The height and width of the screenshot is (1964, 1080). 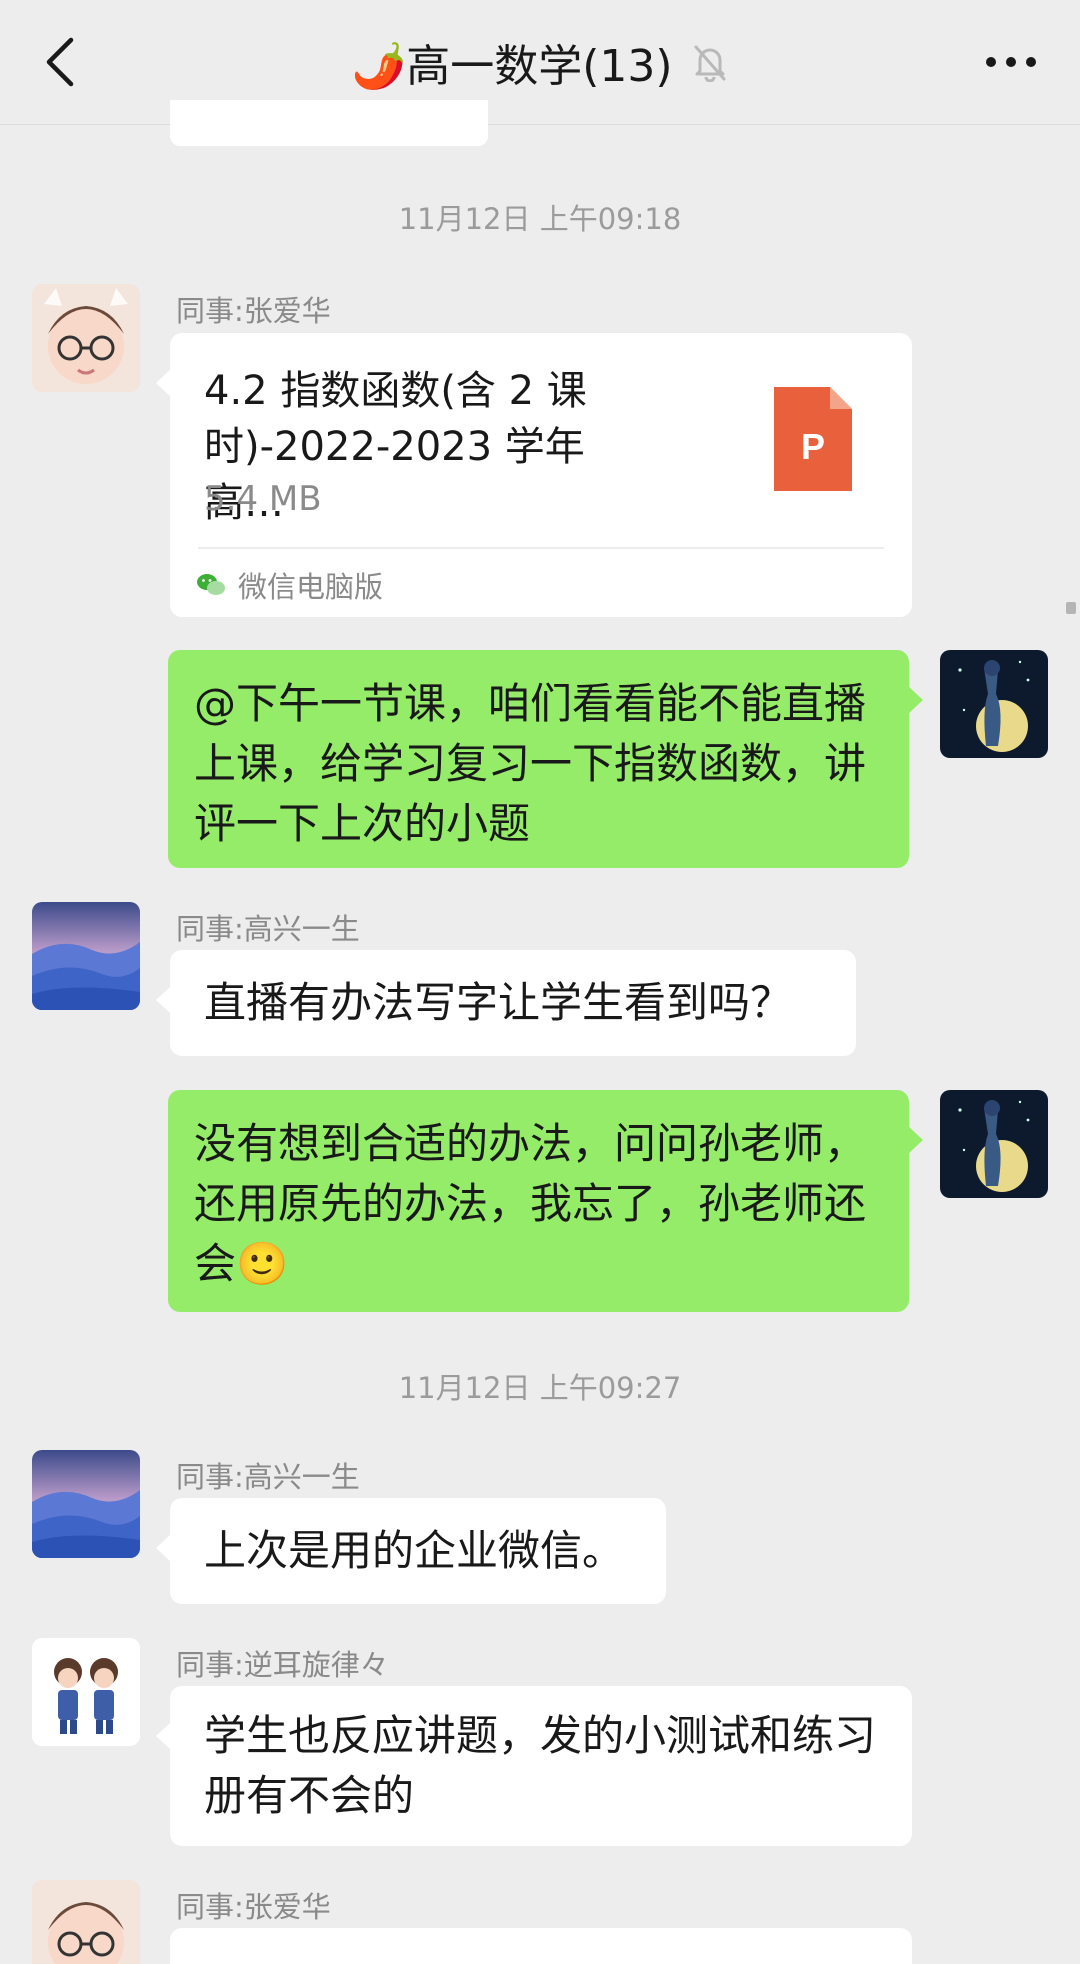 I want to click on ppt-icon-letter: P, so click(x=813, y=446).